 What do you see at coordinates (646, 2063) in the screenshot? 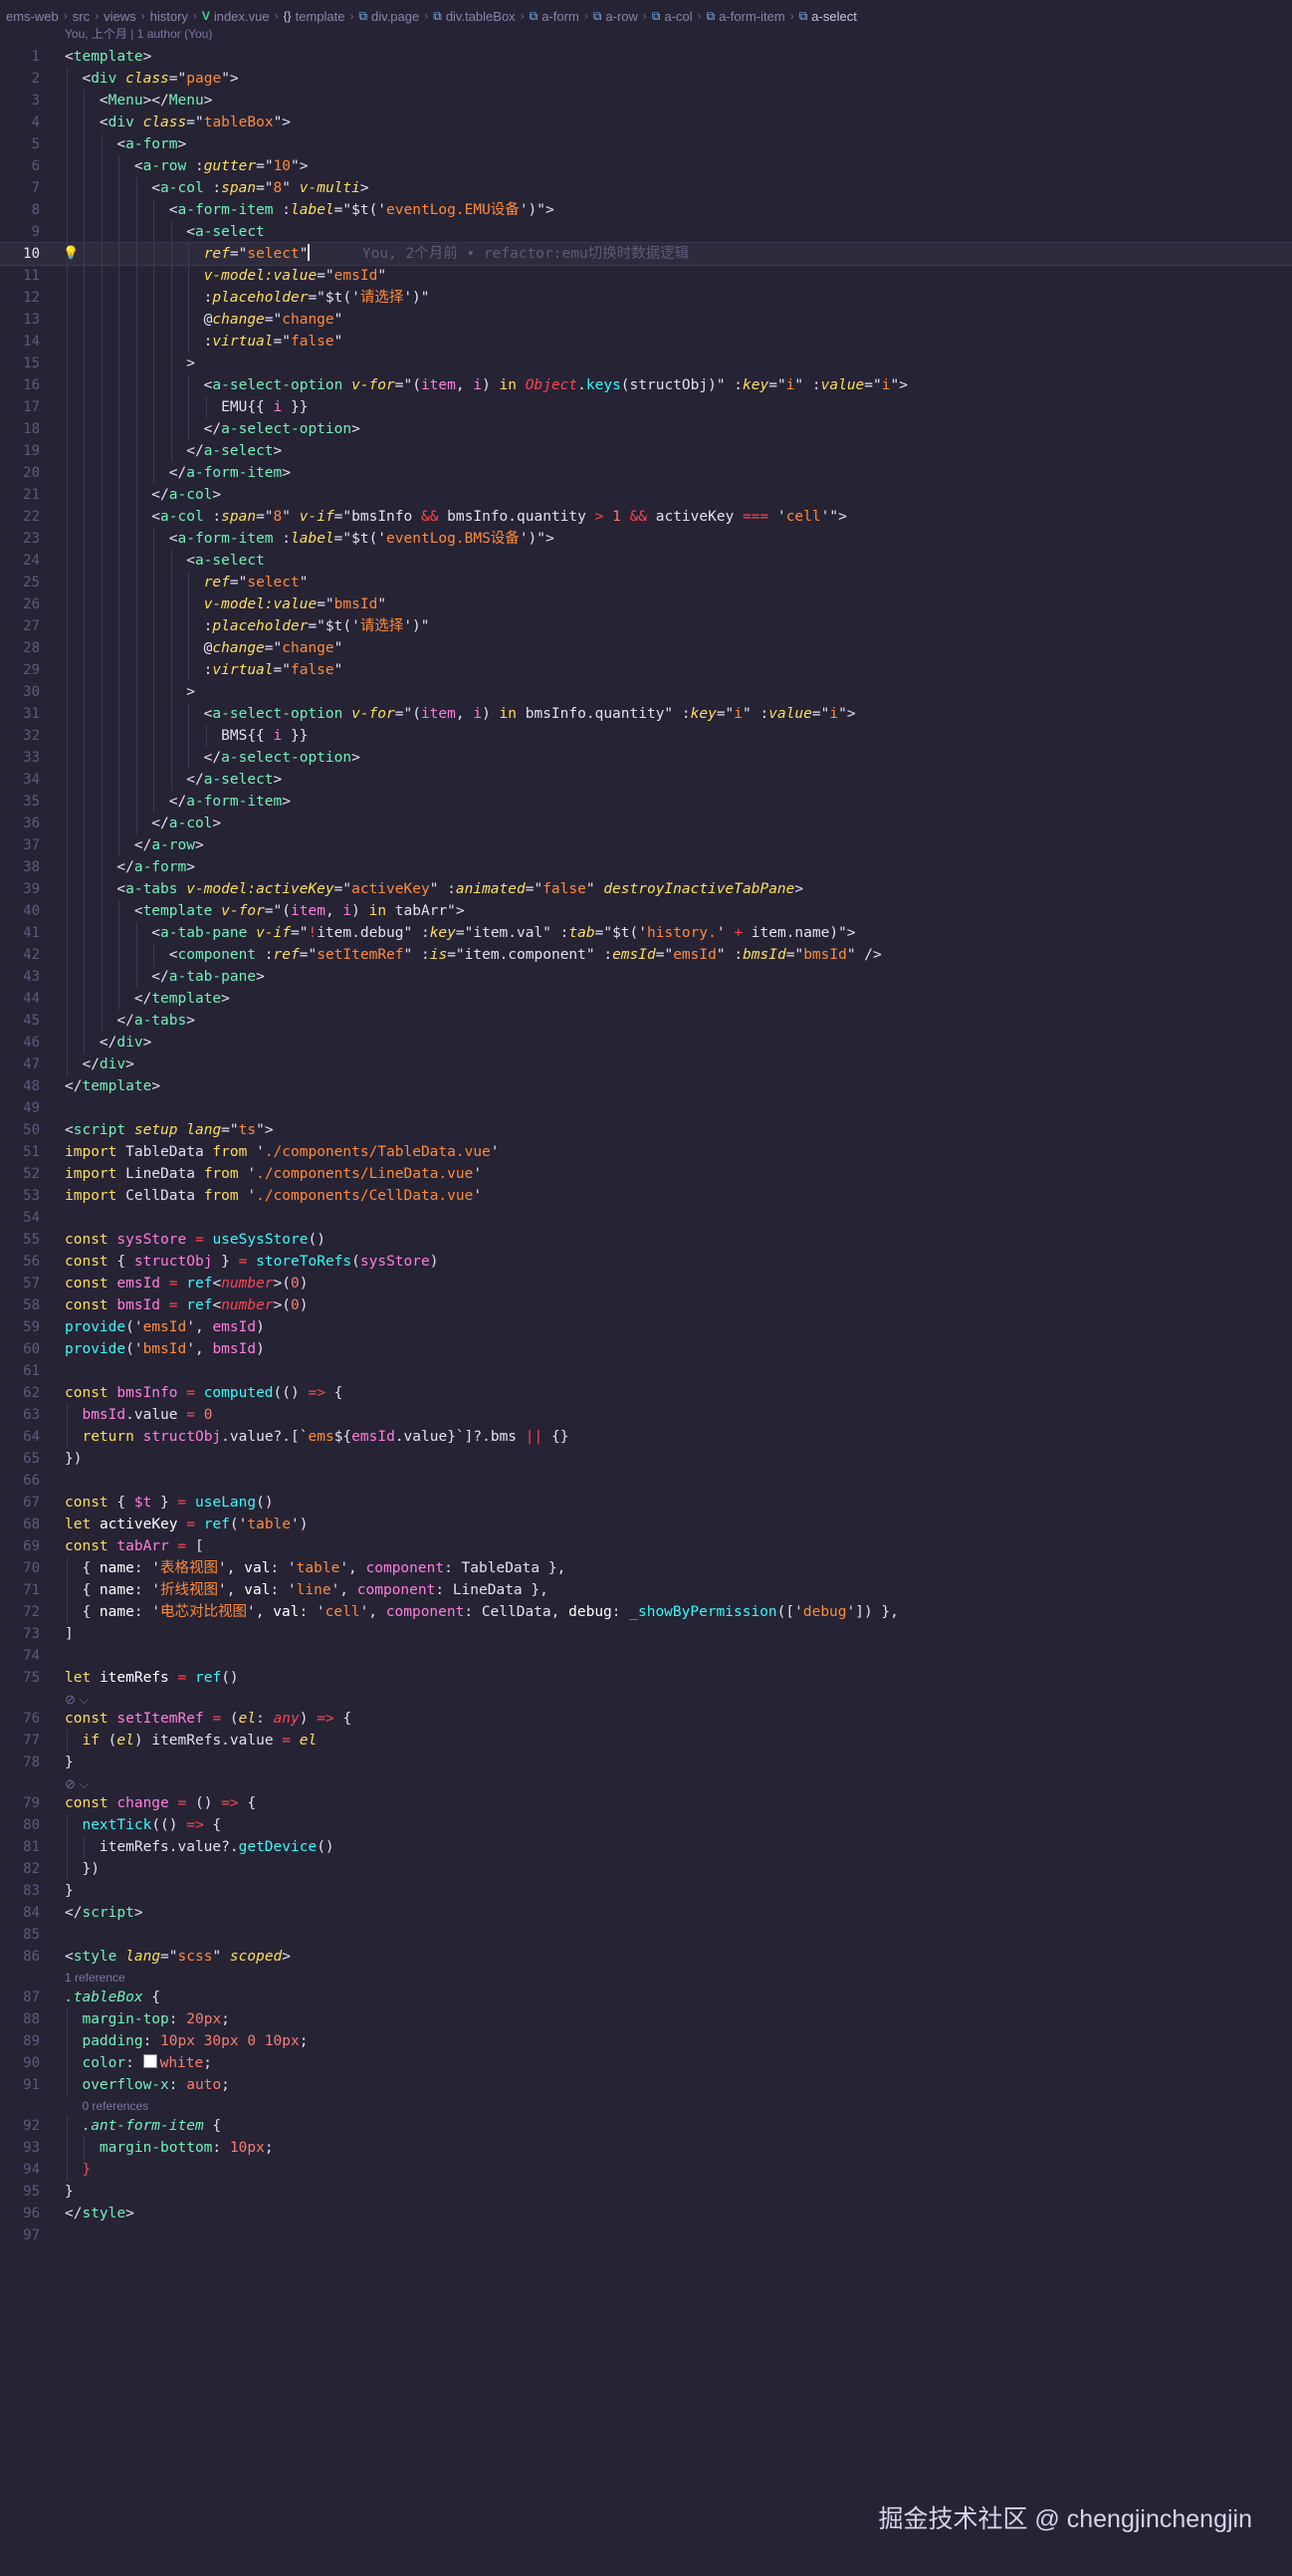
I see `code-line: 90 color: white;` at bounding box center [646, 2063].